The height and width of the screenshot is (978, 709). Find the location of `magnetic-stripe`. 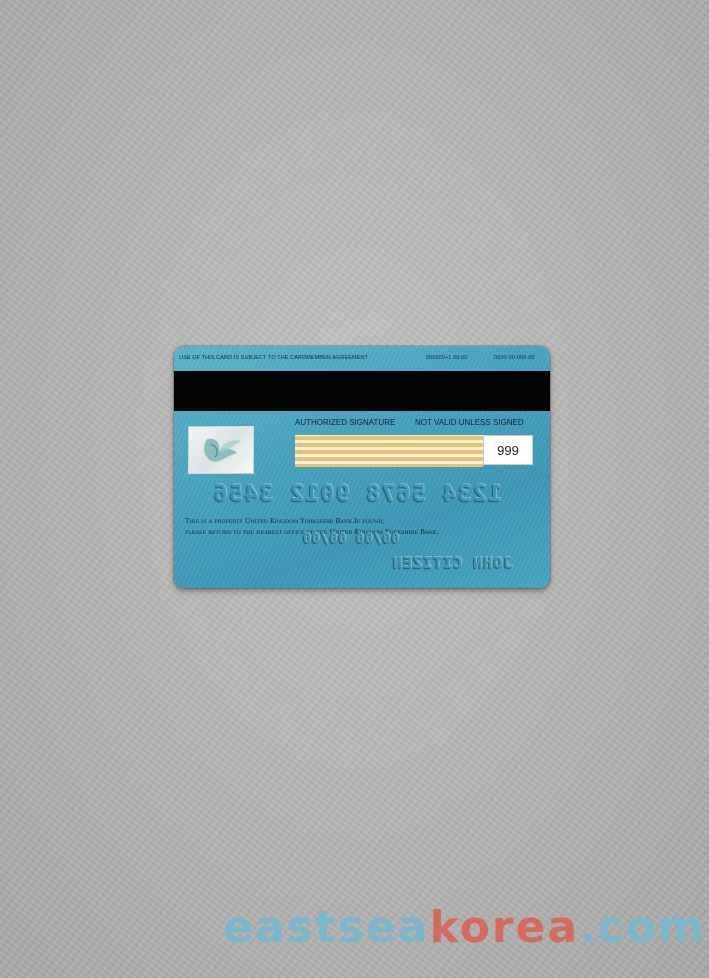

magnetic-stripe is located at coordinates (362, 391).